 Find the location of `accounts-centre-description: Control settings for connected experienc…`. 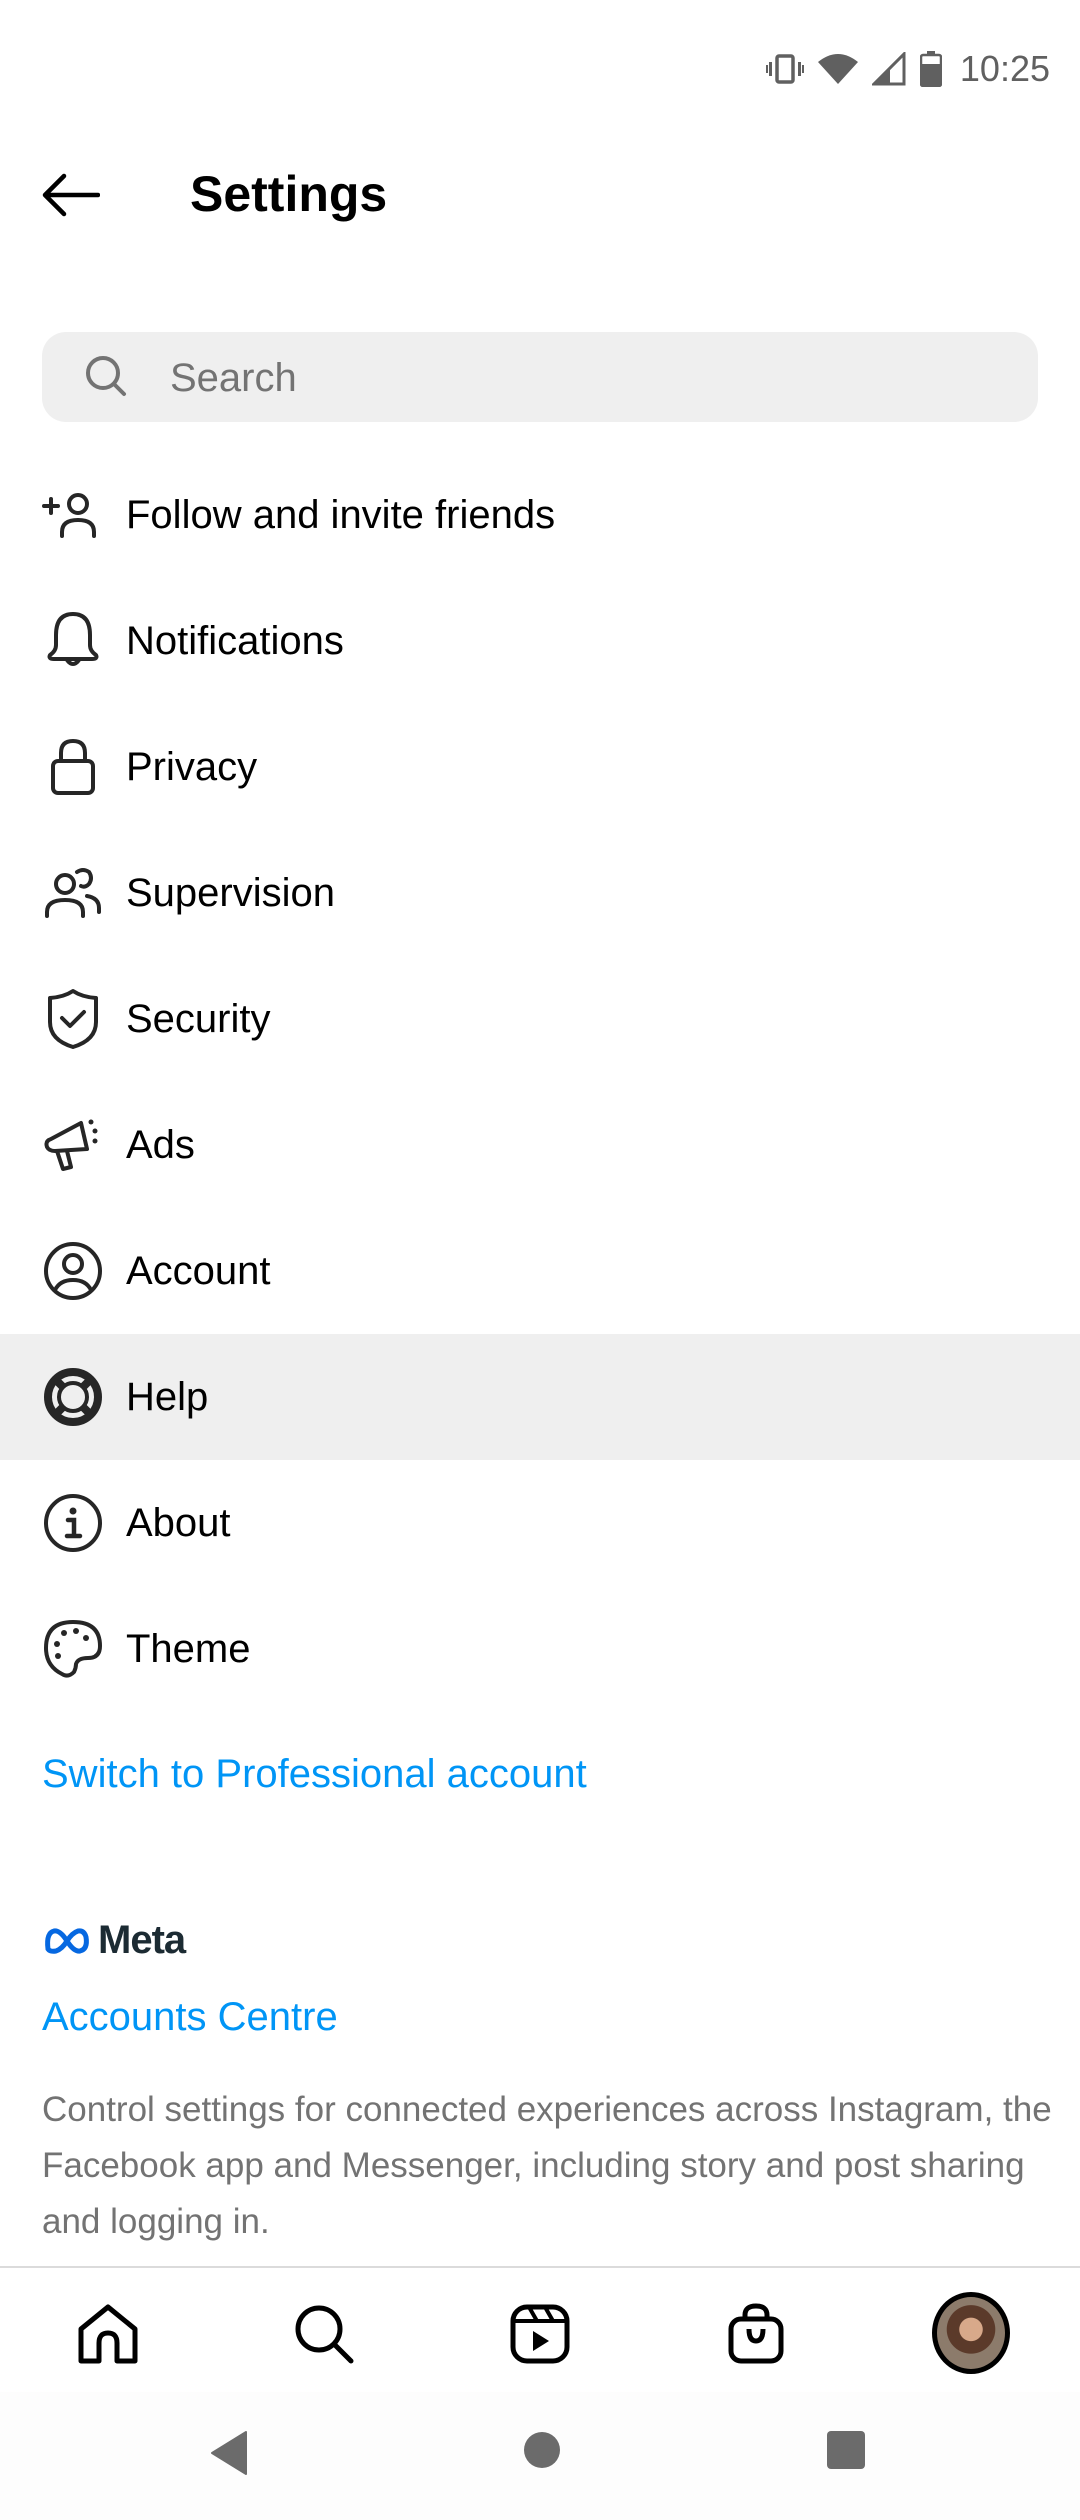

accounts-centre-description: Control settings for connected experienc… is located at coordinates (547, 2165).